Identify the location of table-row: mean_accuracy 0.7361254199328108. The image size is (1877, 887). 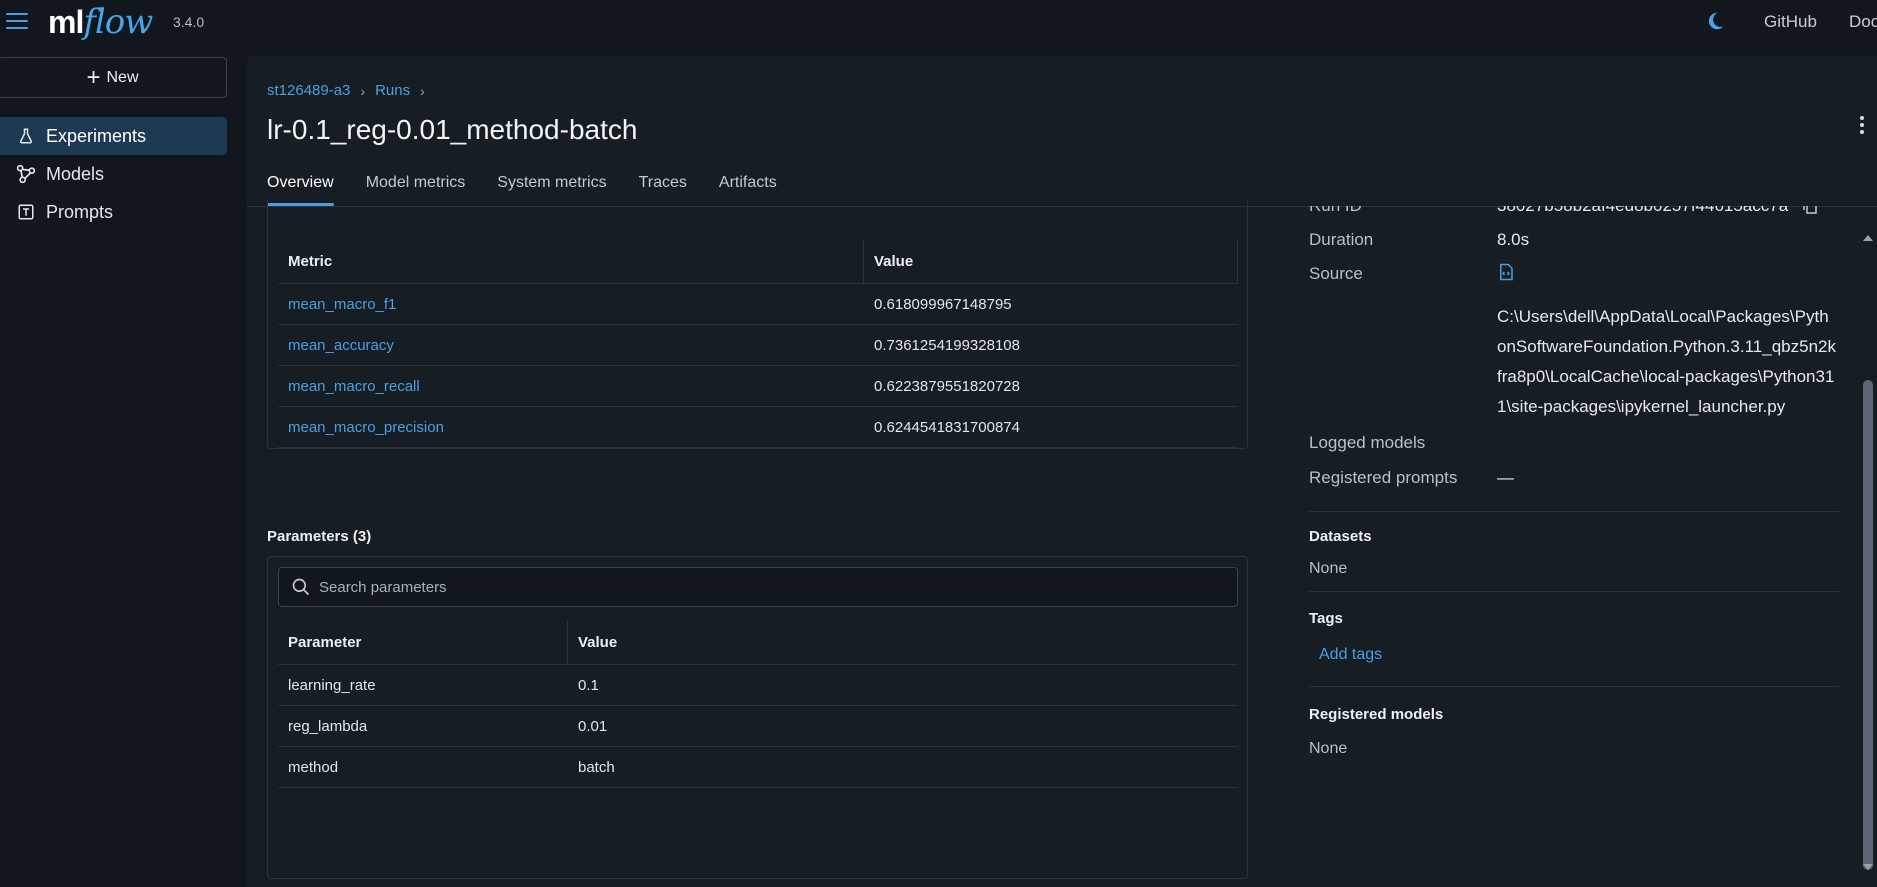
(758, 345).